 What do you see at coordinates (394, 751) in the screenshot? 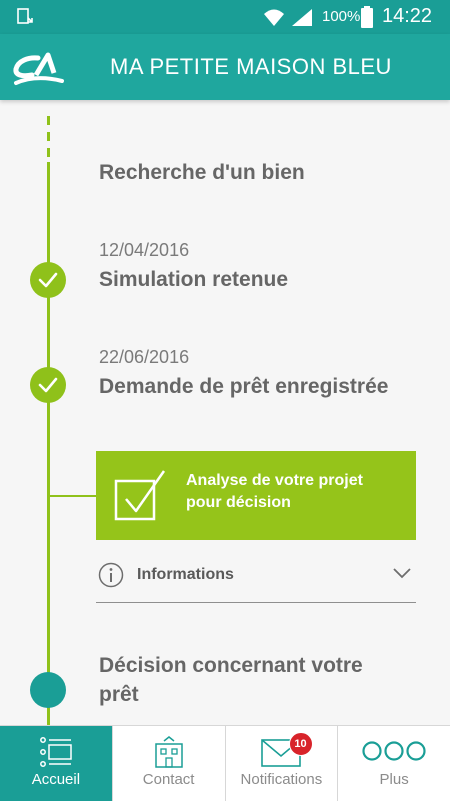
I see `more-dots-icon` at bounding box center [394, 751].